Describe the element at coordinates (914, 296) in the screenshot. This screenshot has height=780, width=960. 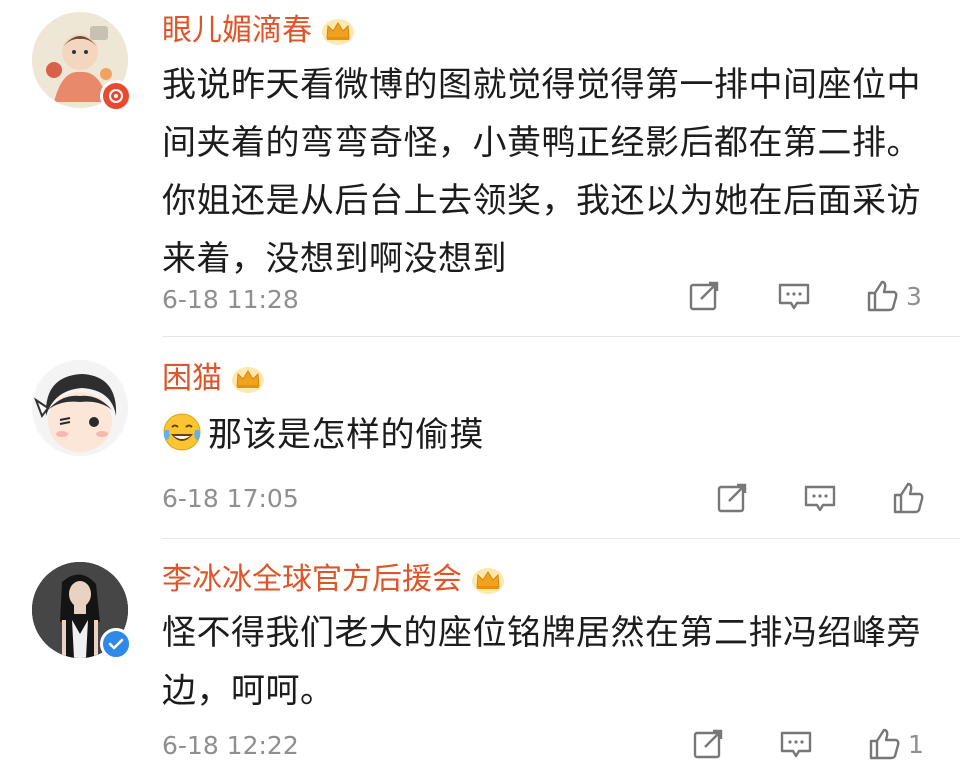
I see `like-count: 3` at that location.